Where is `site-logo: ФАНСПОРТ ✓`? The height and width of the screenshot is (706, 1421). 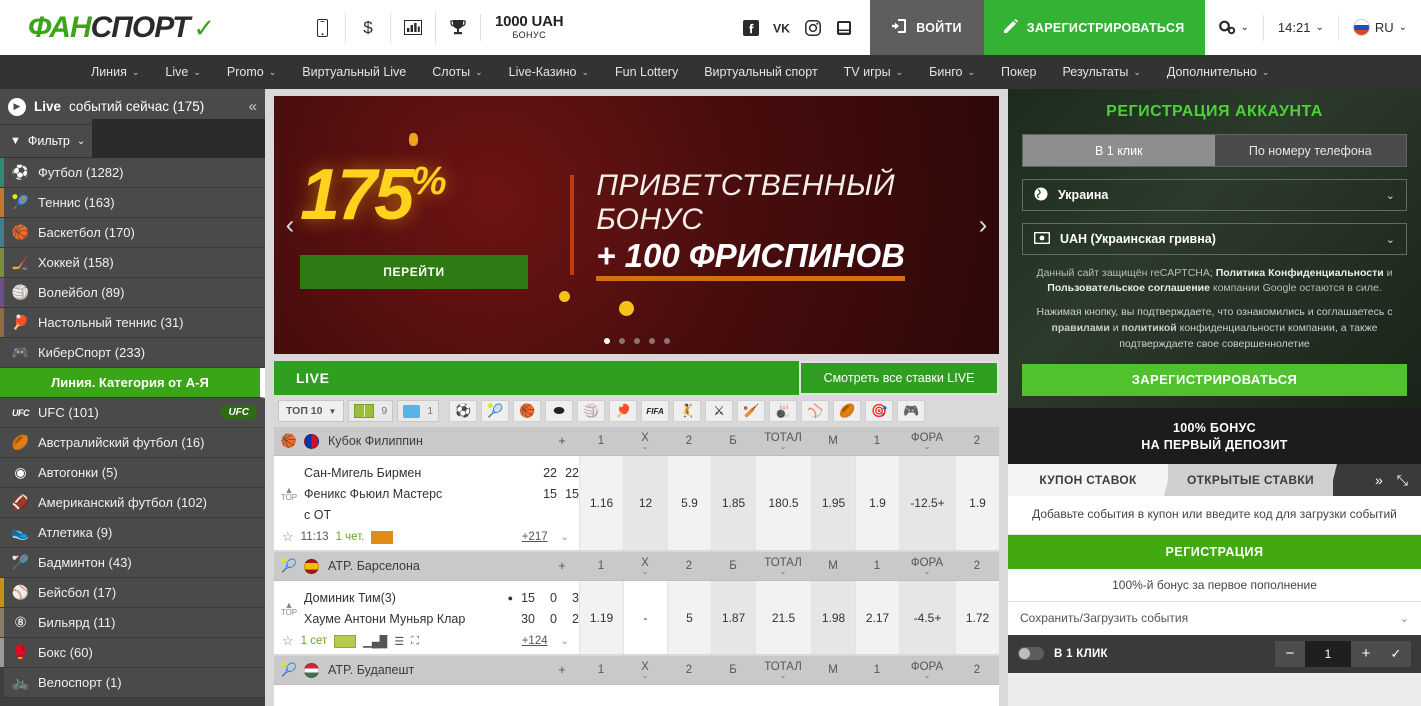 site-logo: ФАНСПОРТ ✓ is located at coordinates (150, 28).